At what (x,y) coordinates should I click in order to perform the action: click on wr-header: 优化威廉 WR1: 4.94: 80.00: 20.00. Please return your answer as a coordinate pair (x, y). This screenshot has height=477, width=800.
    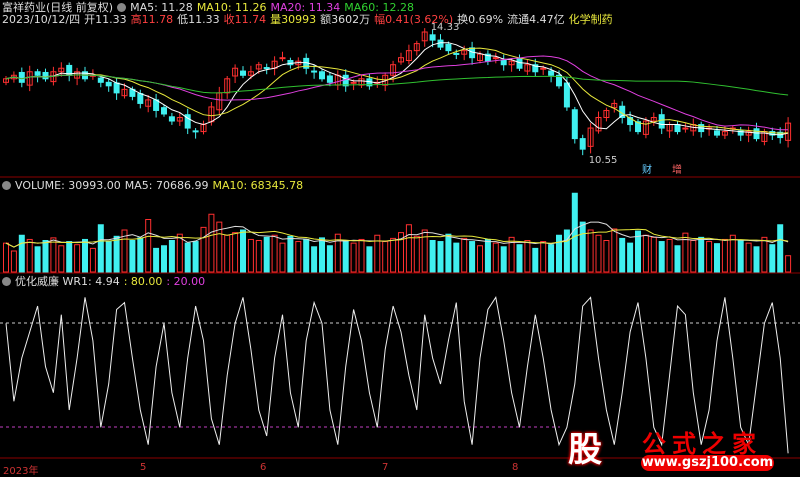
    Looking at the image, I should click on (105, 281).